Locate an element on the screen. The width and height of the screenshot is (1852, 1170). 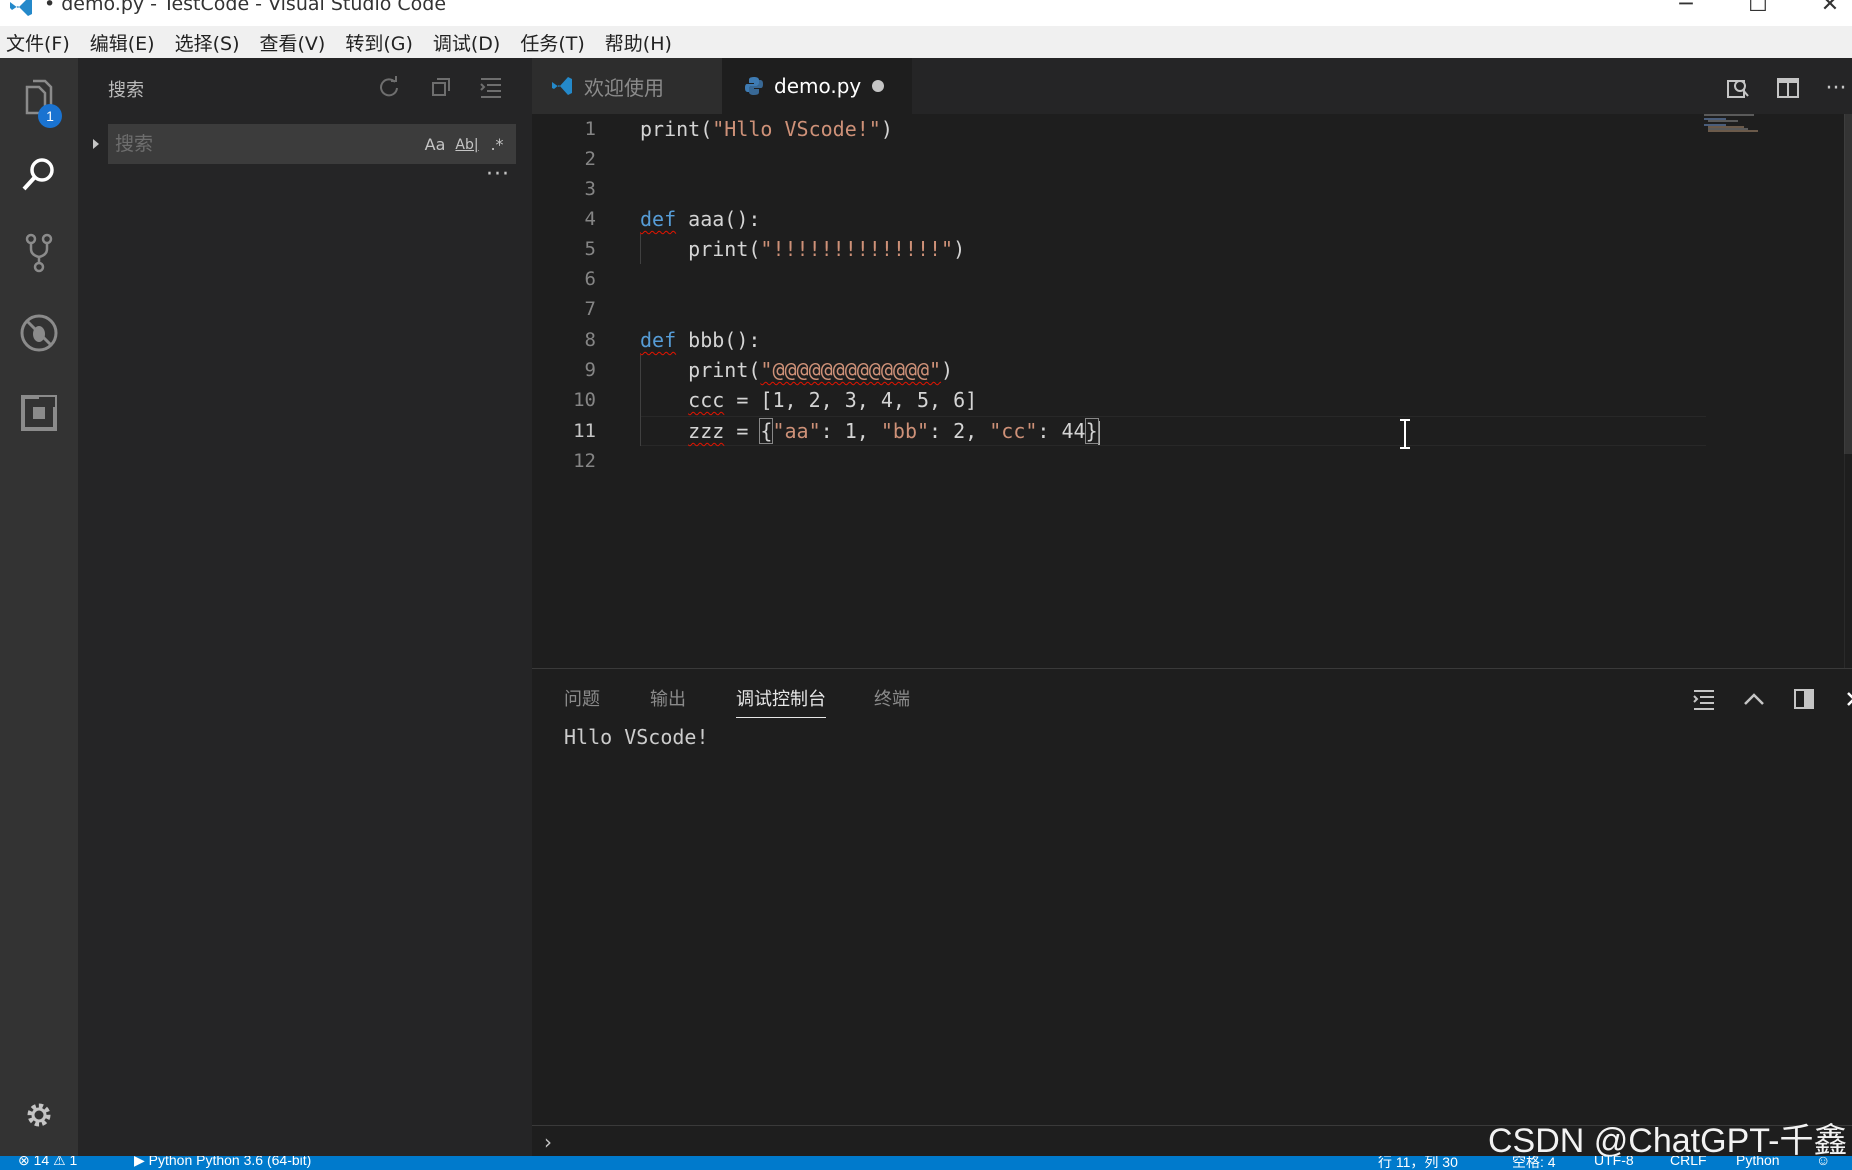
search-input is located at coordinates (260, 144).